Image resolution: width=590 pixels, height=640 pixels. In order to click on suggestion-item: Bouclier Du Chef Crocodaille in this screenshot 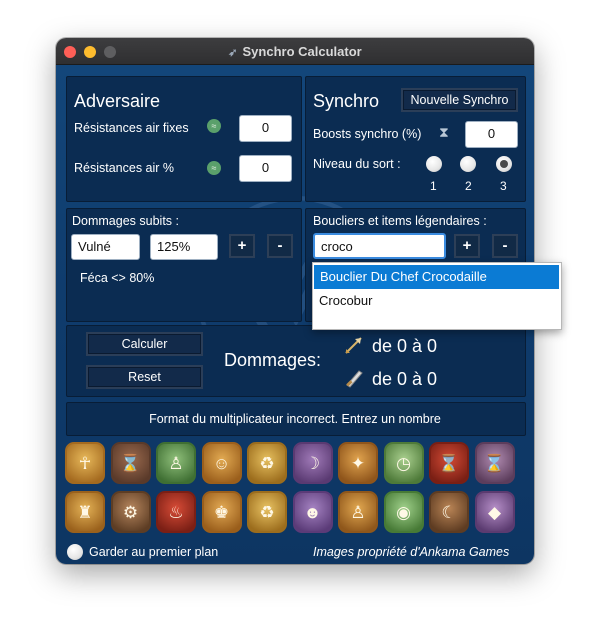, I will do `click(436, 277)`.